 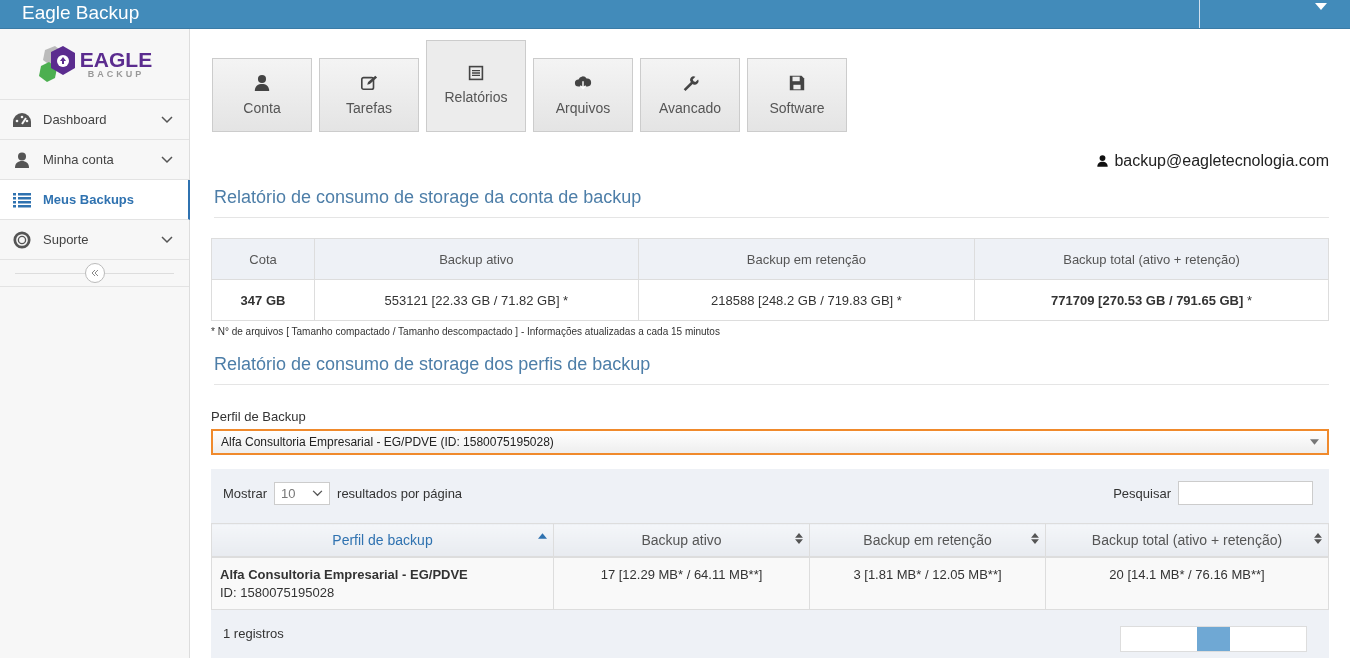 I want to click on profile-select: Alfa Consultoria Empresarial - EG/PDVE (ID: 1580075195028), so click(x=770, y=442).